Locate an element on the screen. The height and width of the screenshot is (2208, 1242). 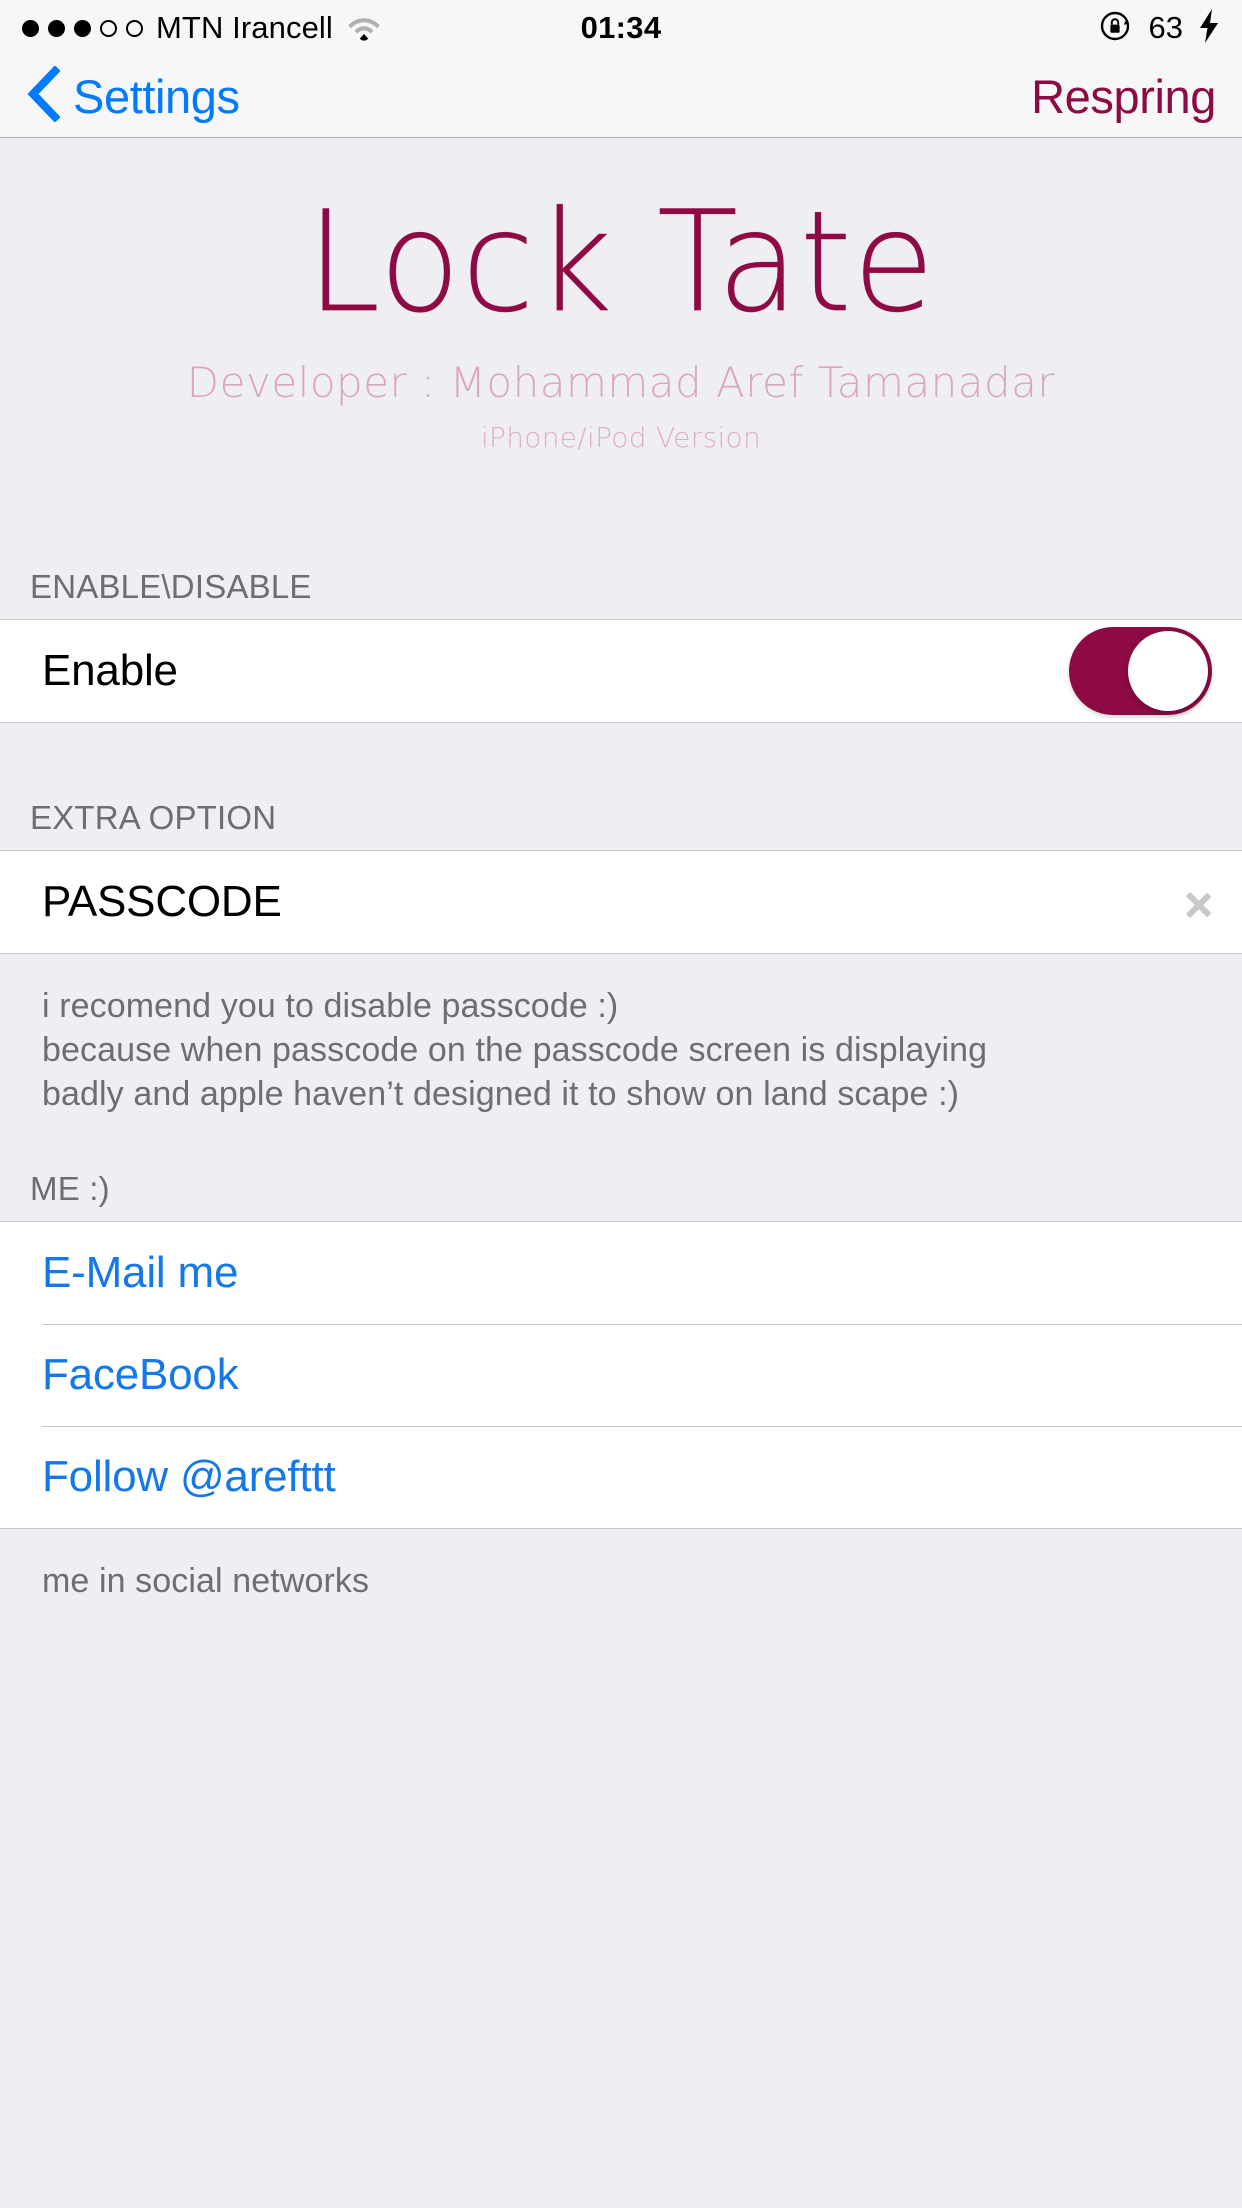
back-button: Settings is located at coordinates (133, 96).